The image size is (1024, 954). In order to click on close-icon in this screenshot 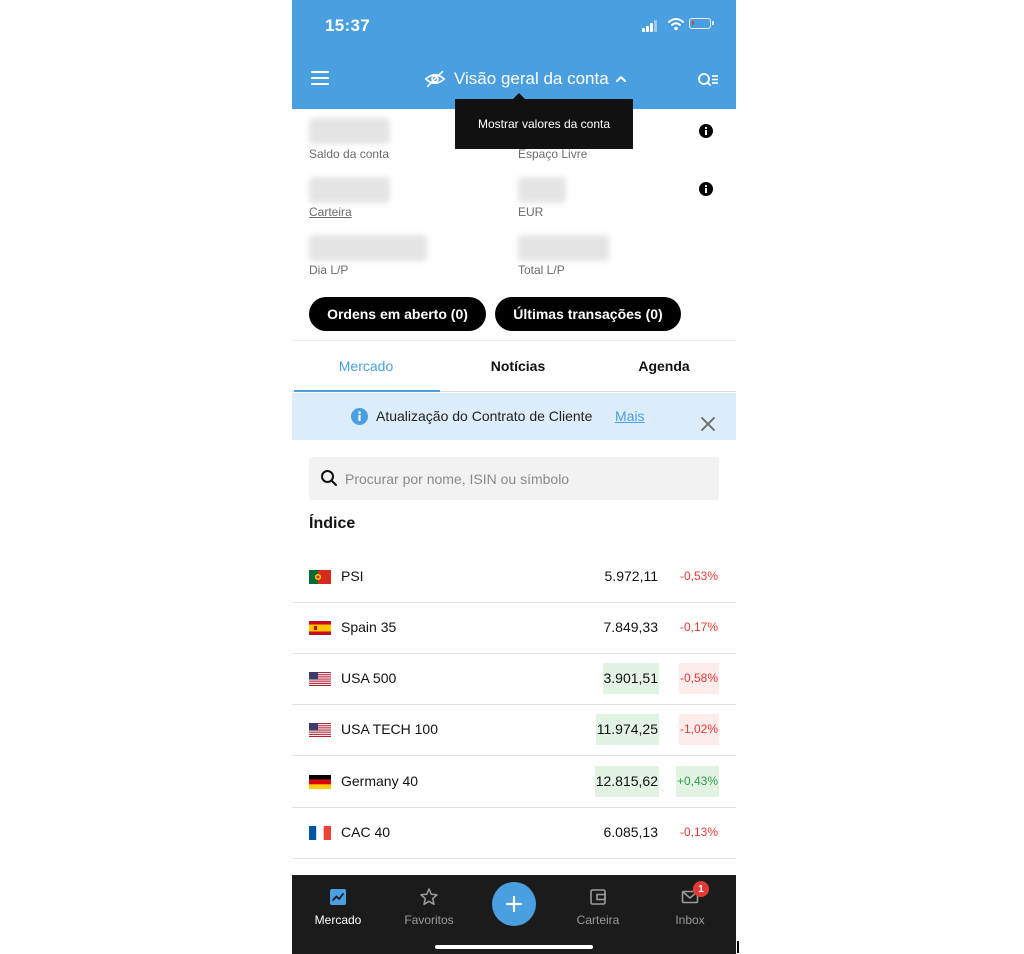, I will do `click(708, 424)`.